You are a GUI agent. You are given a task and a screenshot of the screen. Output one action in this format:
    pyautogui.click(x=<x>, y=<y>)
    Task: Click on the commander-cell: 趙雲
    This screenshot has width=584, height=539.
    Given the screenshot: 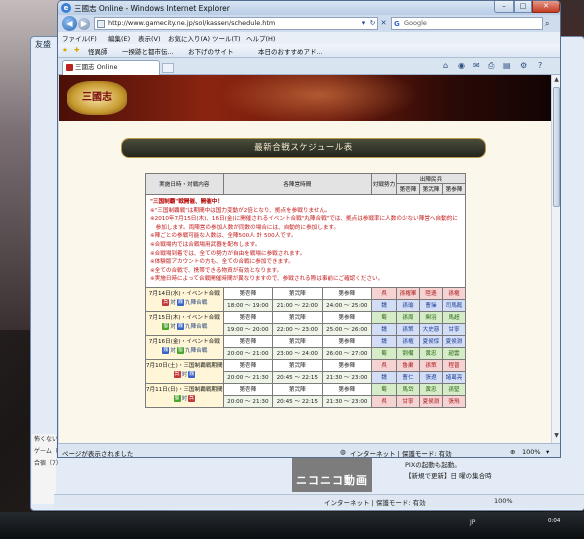 What is the action you would take?
    pyautogui.click(x=454, y=353)
    